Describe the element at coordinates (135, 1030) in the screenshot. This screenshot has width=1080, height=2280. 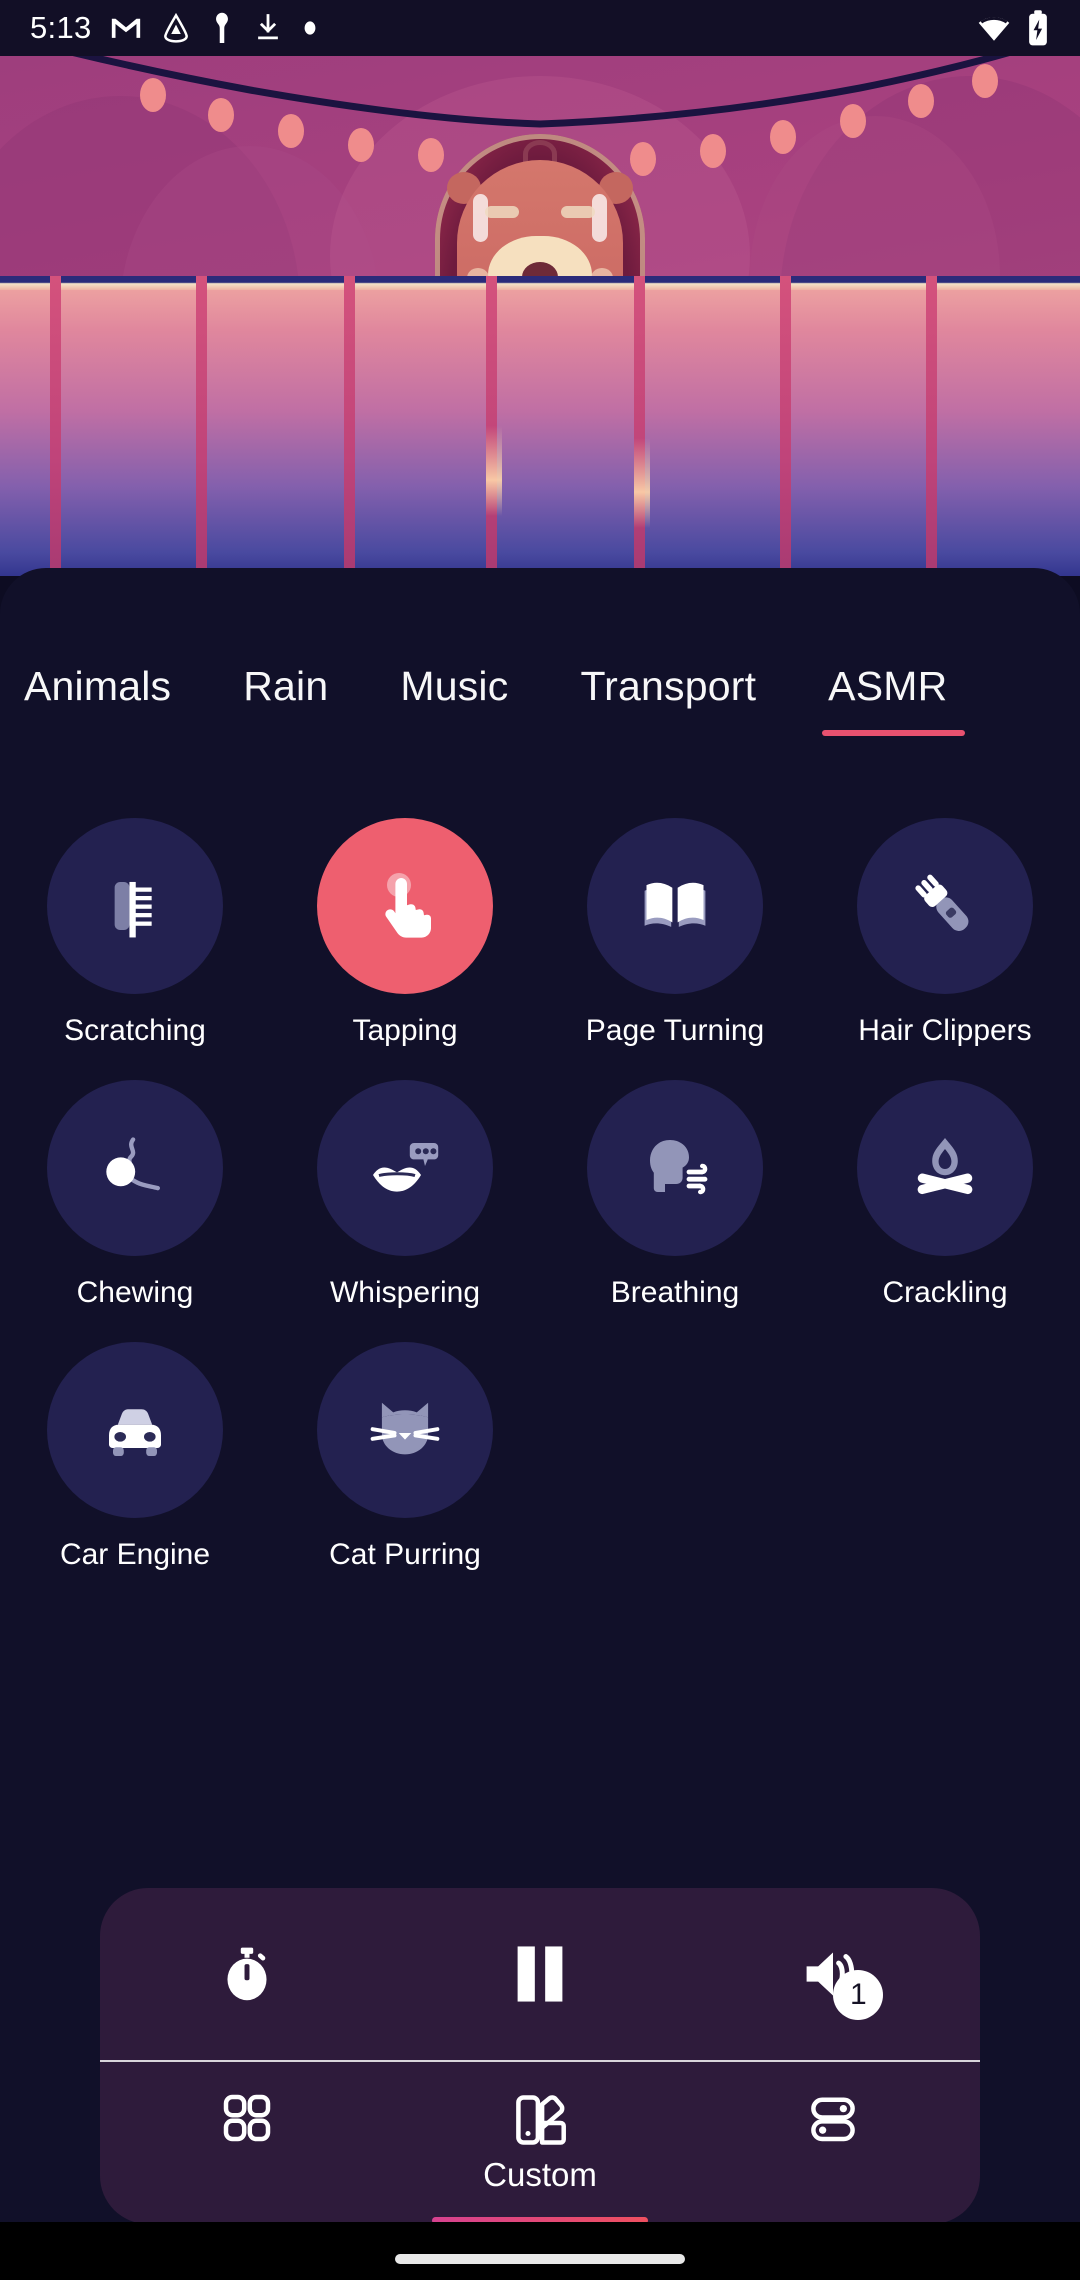
I see `sound-label: Scratching` at that location.